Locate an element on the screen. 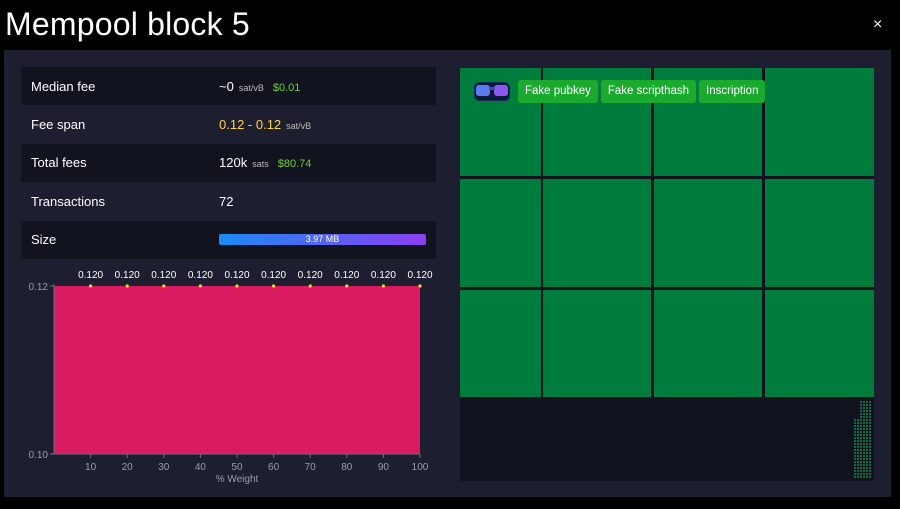 Image resolution: width=900 pixels, height=509 pixels. data-point is located at coordinates (274, 286).